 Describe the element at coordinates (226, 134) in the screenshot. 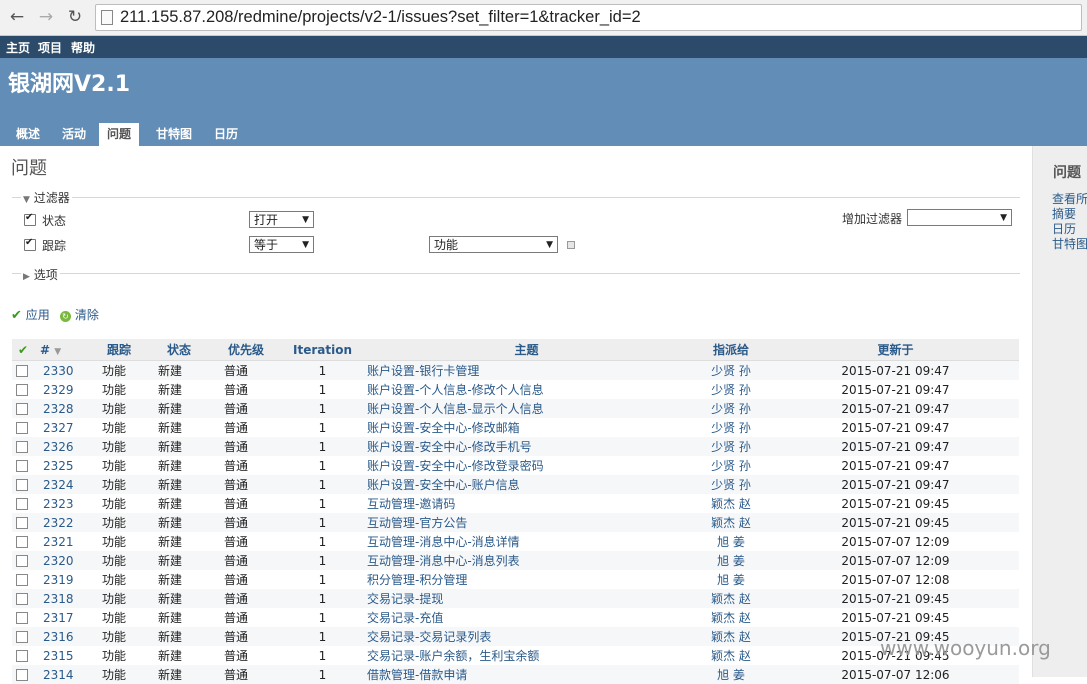

I see `tab-calendar: 日历` at that location.